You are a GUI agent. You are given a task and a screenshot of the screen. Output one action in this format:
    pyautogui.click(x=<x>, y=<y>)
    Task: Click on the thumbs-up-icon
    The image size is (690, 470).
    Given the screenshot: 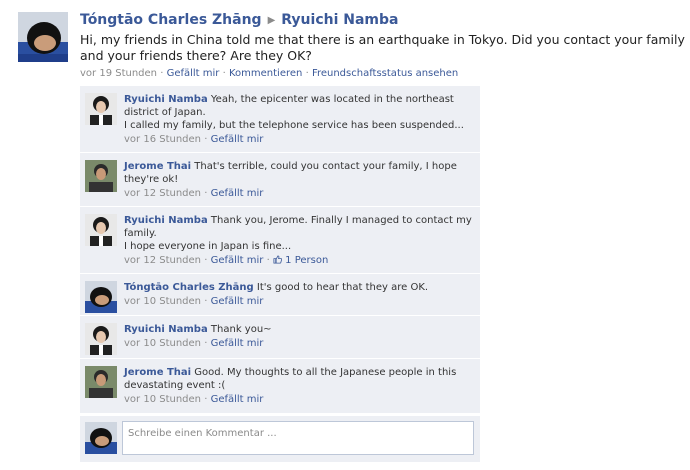 What is the action you would take?
    pyautogui.click(x=278, y=260)
    